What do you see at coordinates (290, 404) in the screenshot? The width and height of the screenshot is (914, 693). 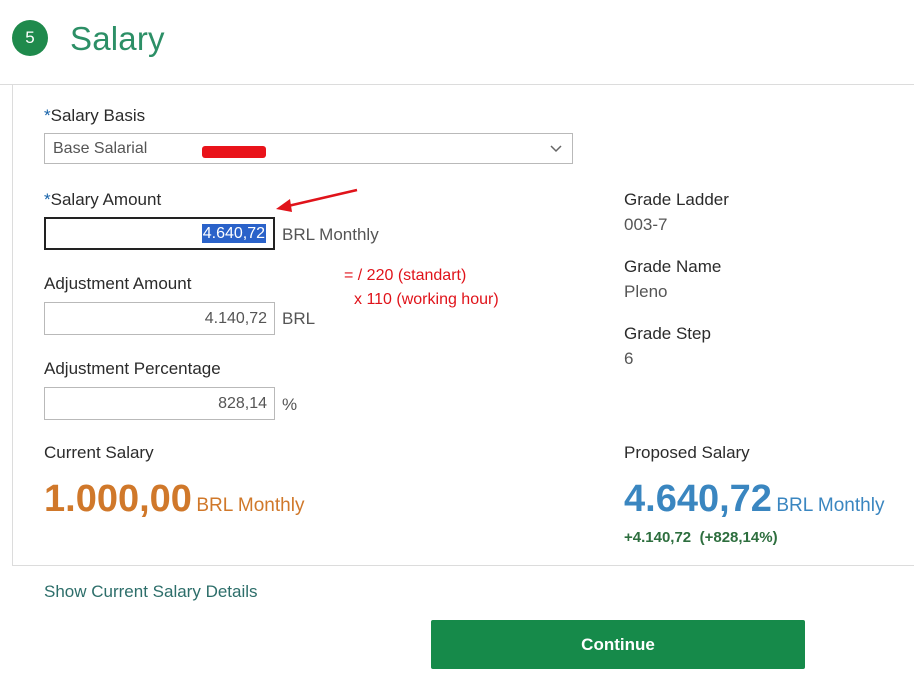 I see `adjustment-percentage-unit: %` at bounding box center [290, 404].